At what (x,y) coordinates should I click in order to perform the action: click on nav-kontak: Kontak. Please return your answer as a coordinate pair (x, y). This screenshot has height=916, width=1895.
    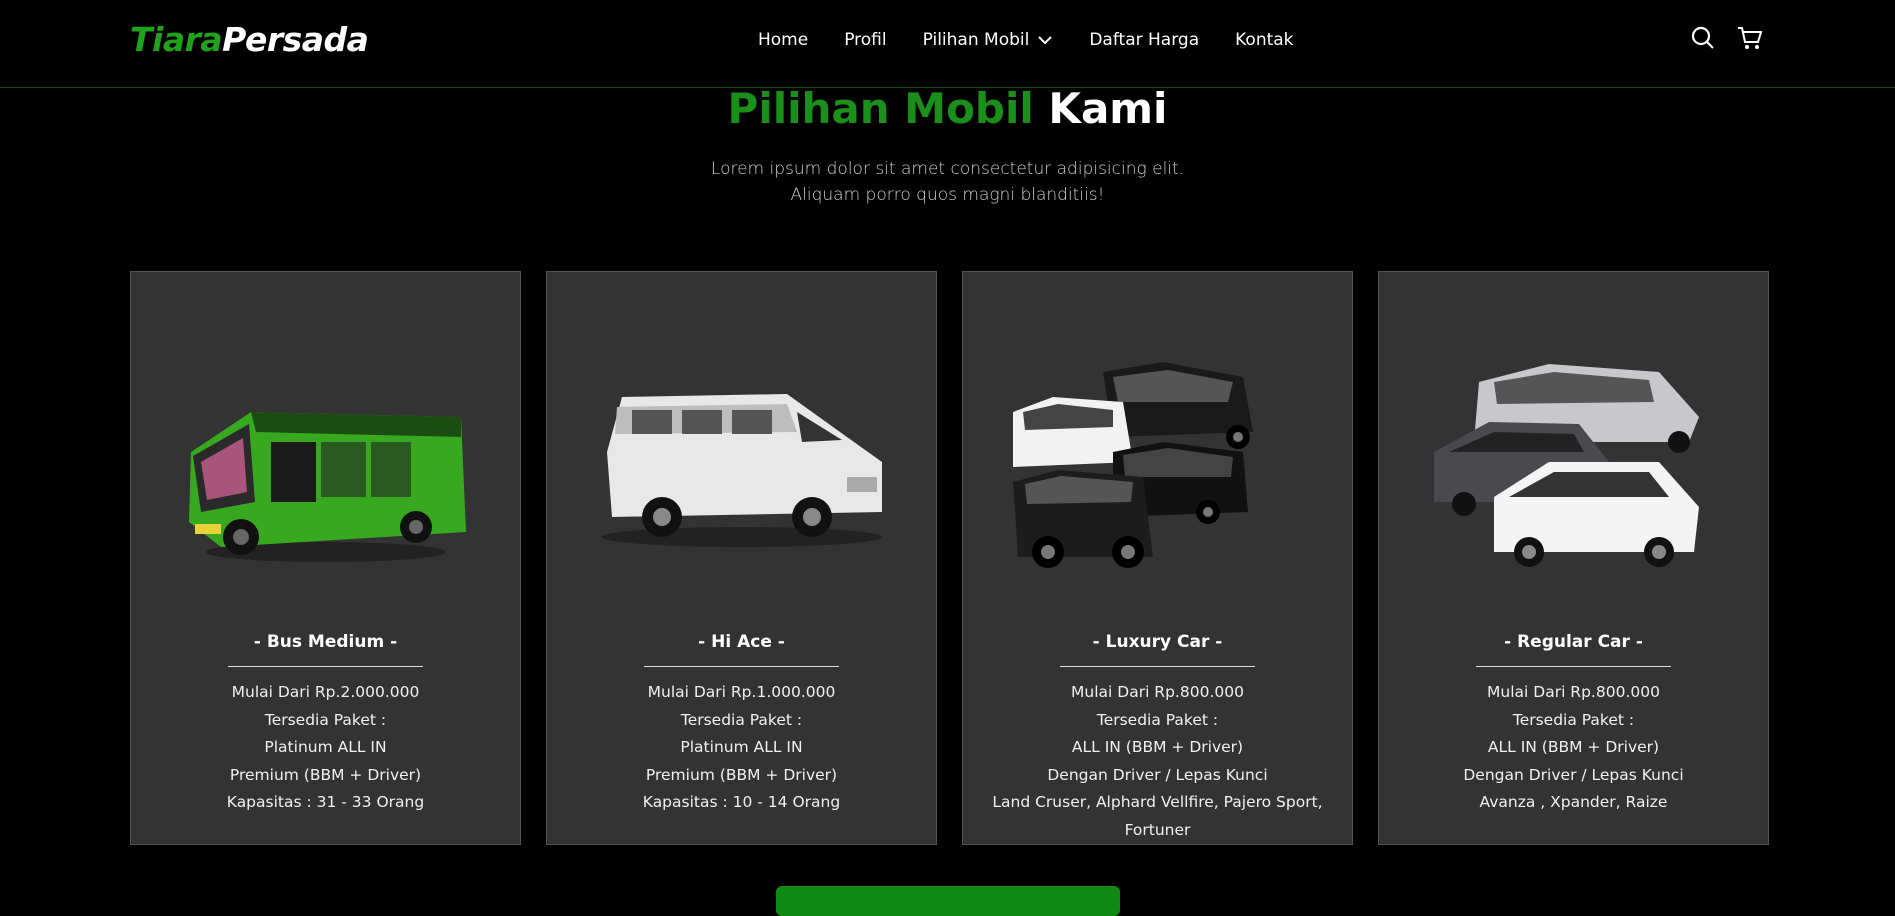
    Looking at the image, I should click on (1264, 40).